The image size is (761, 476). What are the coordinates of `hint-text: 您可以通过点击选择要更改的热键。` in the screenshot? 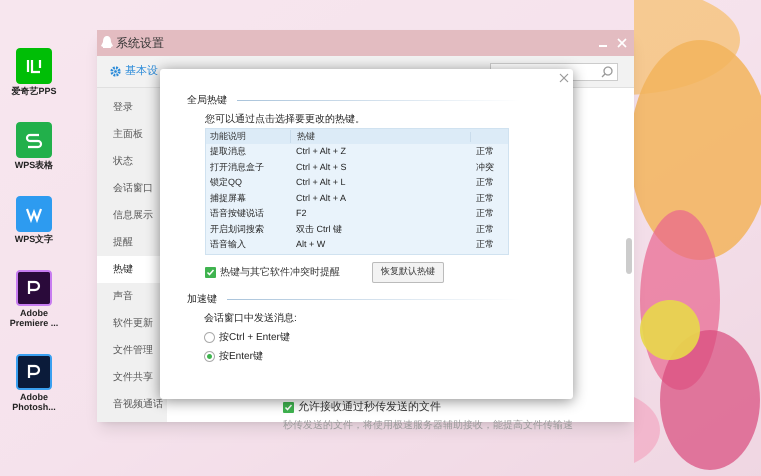 It's located at (285, 119).